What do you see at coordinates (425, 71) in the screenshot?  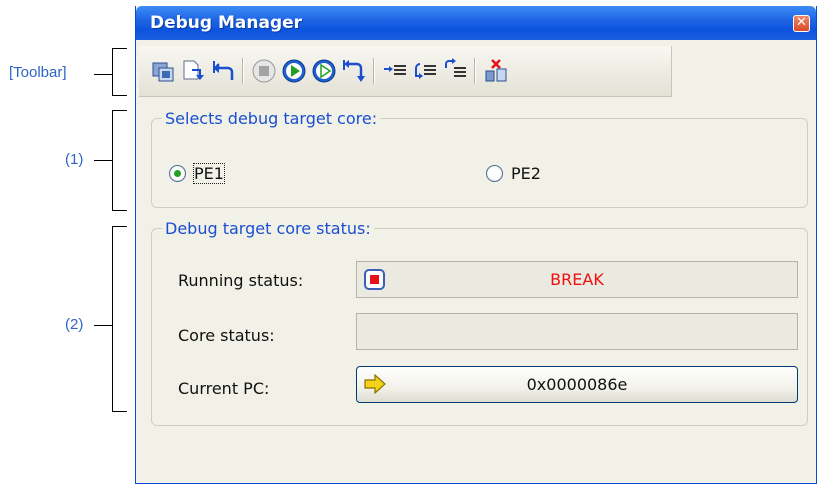 I see `step-over-icon` at bounding box center [425, 71].